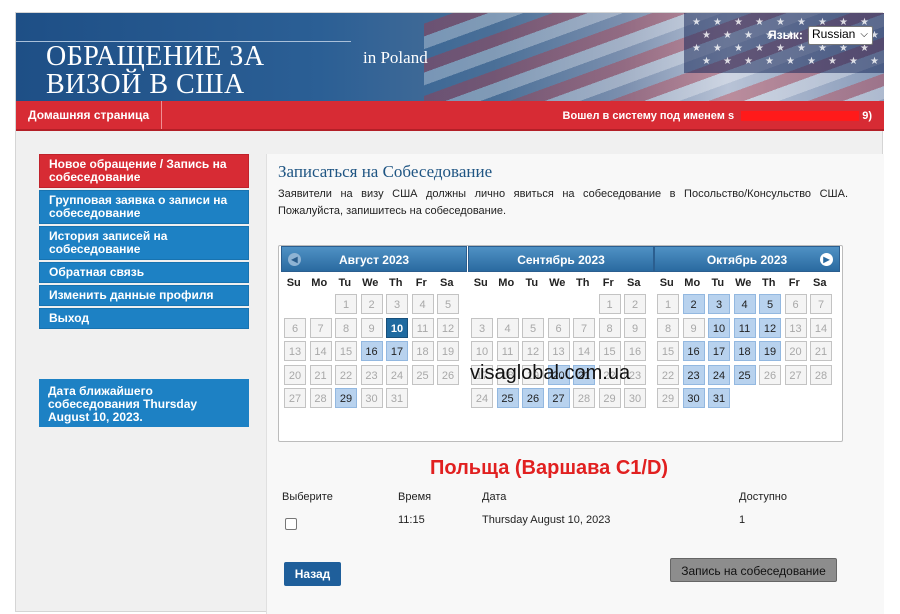 The width and height of the screenshot is (900, 614). Describe the element at coordinates (719, 374) in the screenshot. I see `calendar-day-available: 24` at that location.